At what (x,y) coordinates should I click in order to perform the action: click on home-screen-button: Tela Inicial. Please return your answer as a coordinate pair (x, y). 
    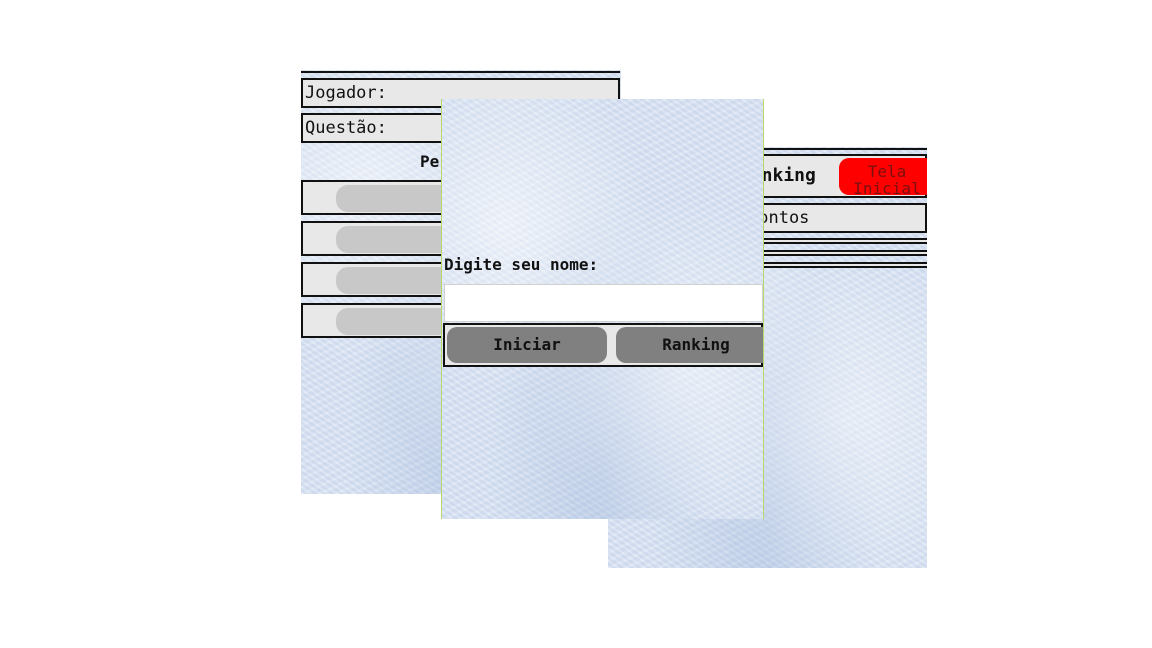
    Looking at the image, I should click on (883, 176).